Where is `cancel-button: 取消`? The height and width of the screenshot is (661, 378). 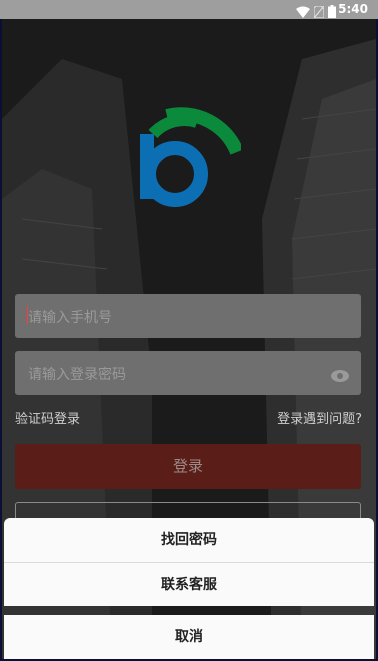
cancel-button: 取消 is located at coordinates (189, 637).